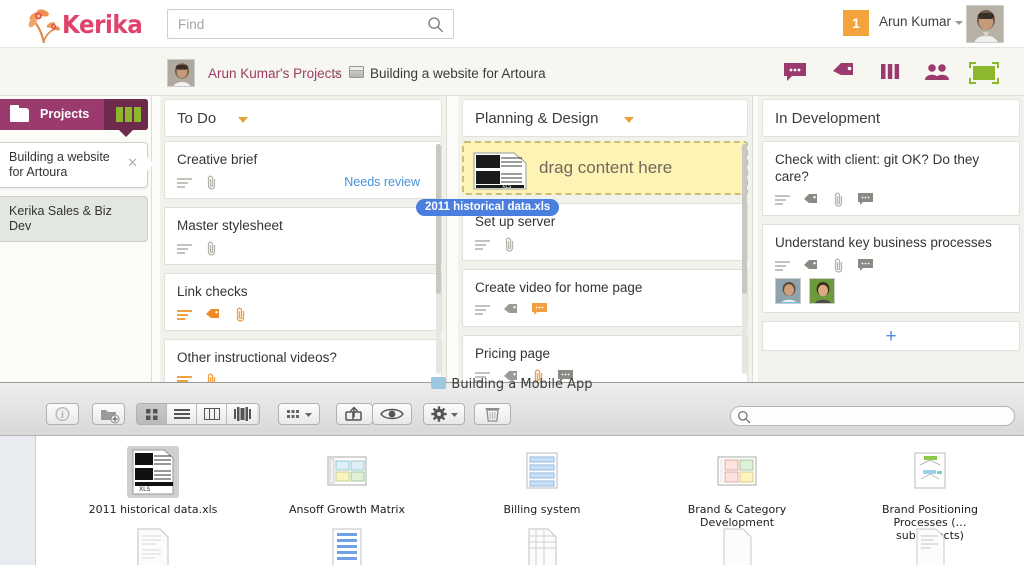  I want to click on tab-notch, so click(126, 133).